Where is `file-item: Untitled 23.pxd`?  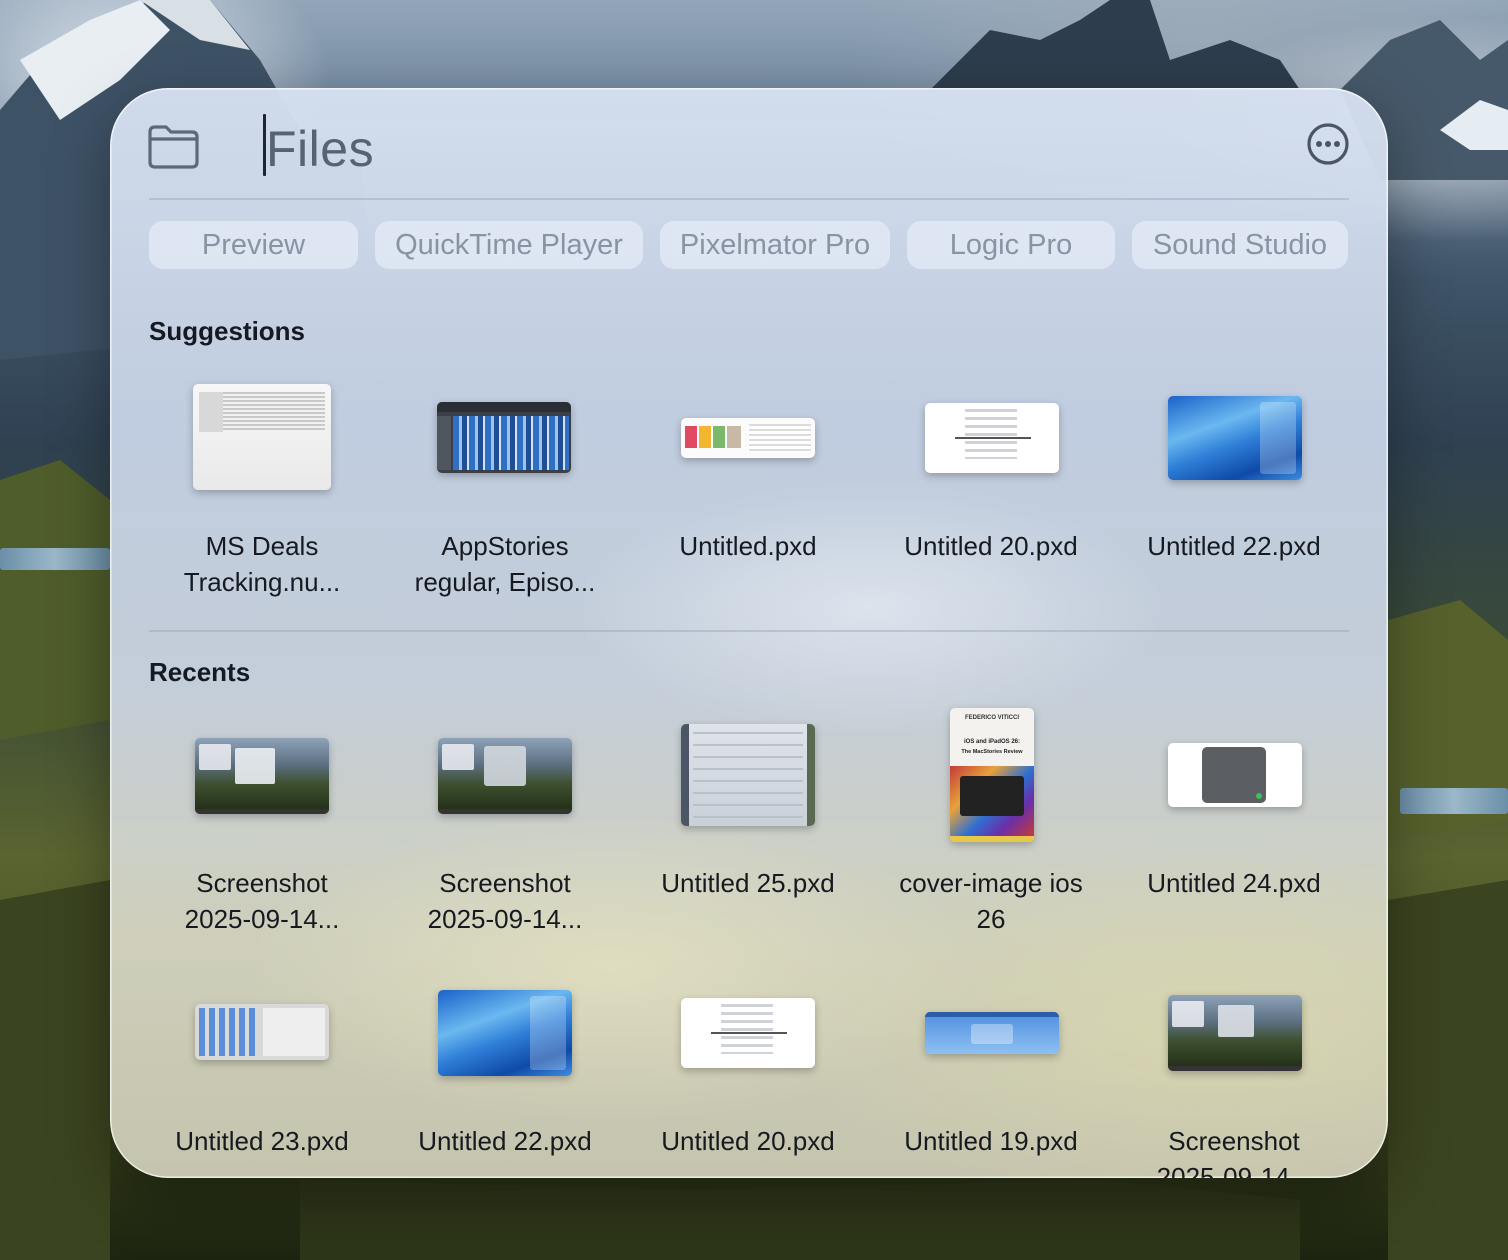
file-item: Untitled 23.pxd is located at coordinates (262, 1061).